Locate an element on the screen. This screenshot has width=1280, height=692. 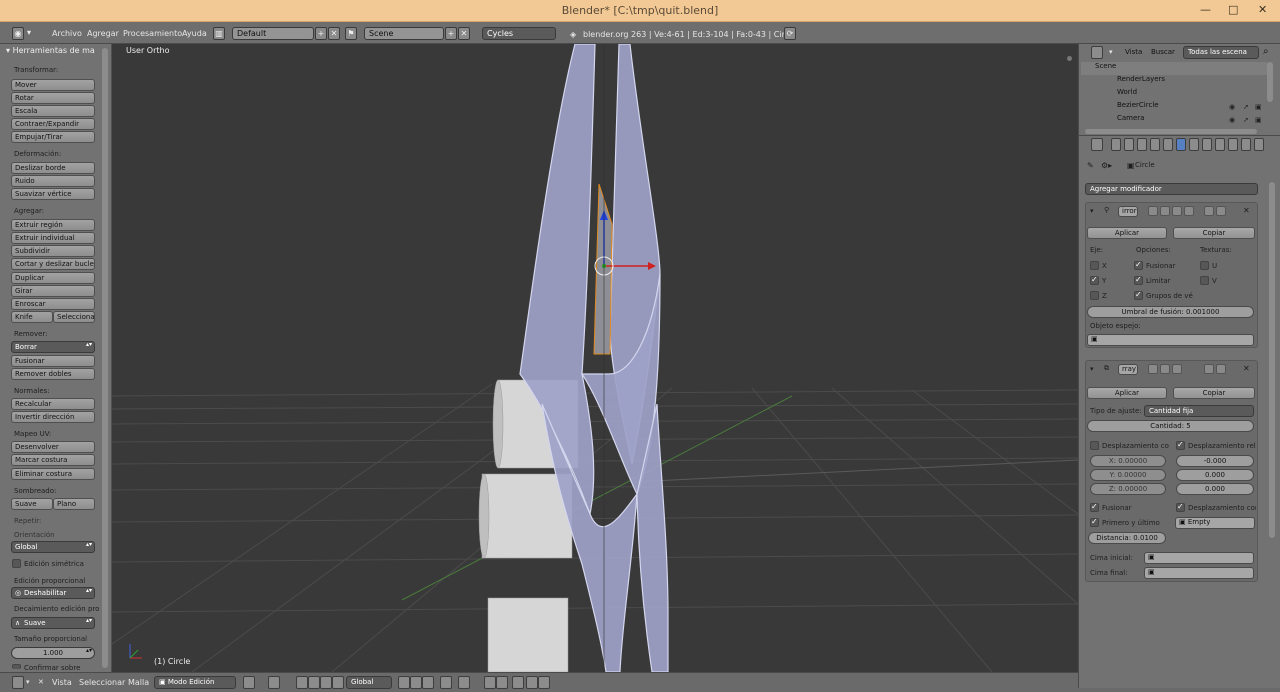
outliner-editor-icon is located at coordinates (1097, 52).